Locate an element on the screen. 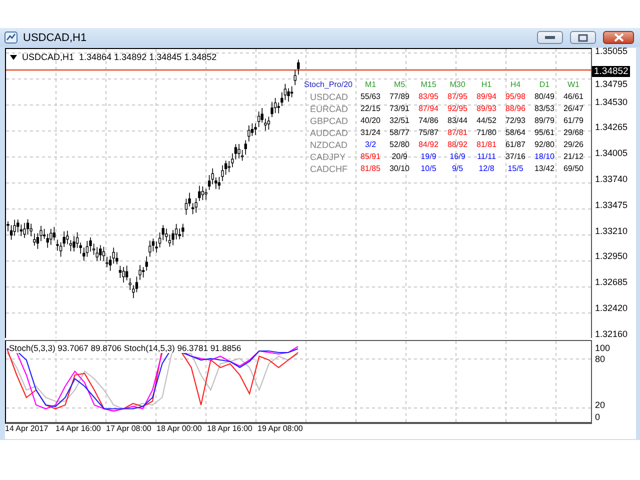  table-cell-text: 18/10 is located at coordinates (544, 157).